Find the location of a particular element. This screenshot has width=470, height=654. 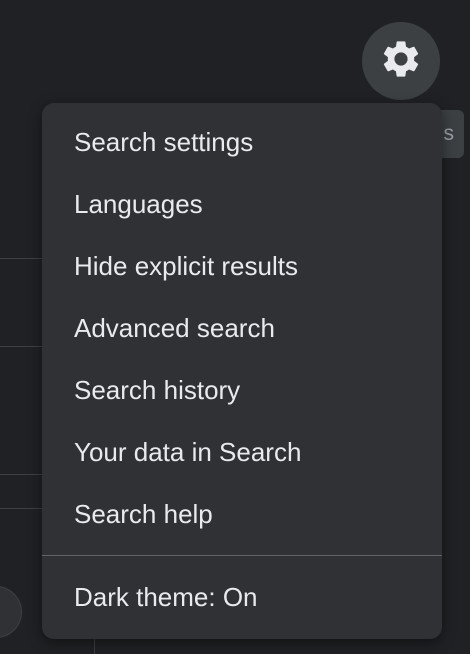

settings-menu-footer: Dark theme: On is located at coordinates (242, 592).